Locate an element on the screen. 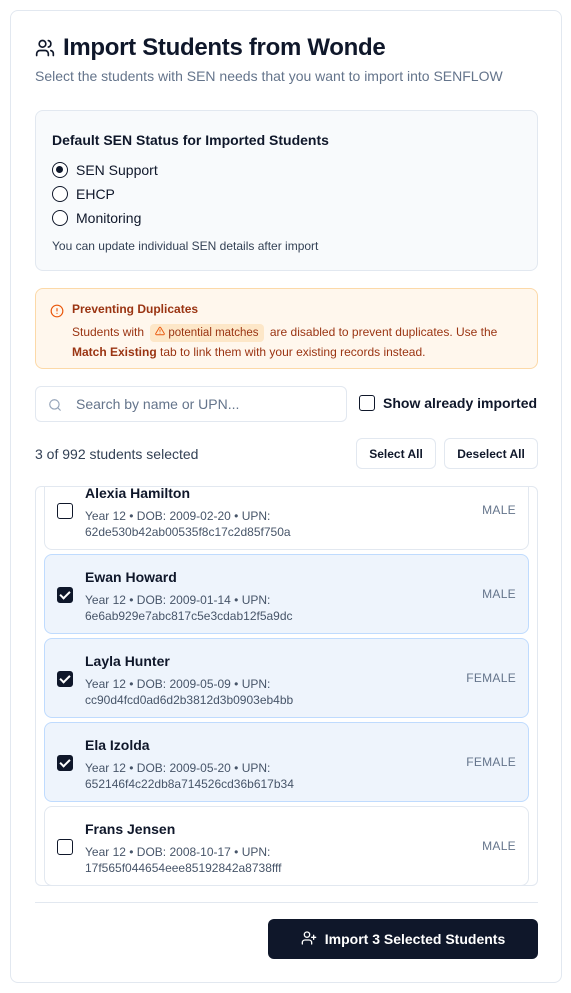 This screenshot has height=993, width=571. footer-divider is located at coordinates (286, 902).